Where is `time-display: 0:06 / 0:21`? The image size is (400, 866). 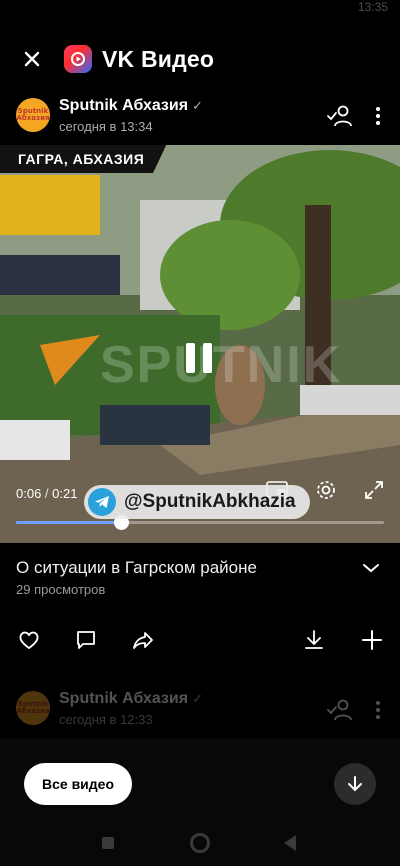
time-display: 0:06 / 0:21 is located at coordinates (47, 493).